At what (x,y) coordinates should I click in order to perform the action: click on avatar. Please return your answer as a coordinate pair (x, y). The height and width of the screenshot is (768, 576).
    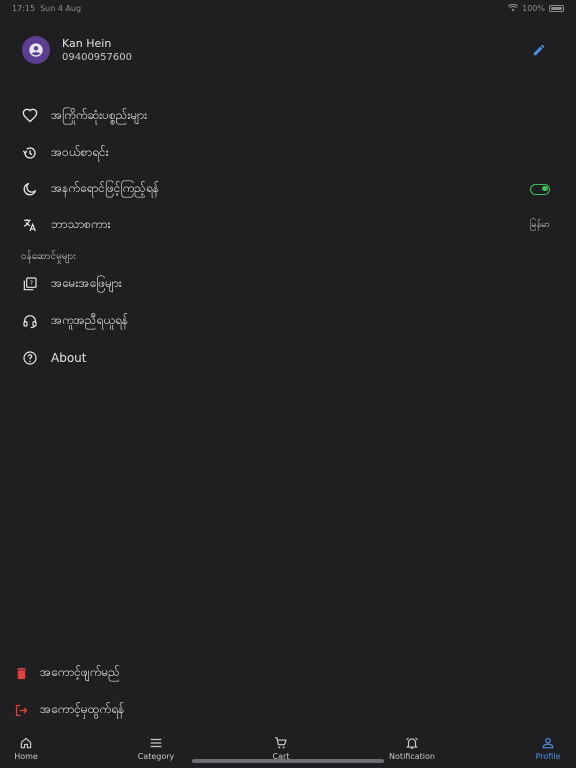
    Looking at the image, I should click on (36, 50).